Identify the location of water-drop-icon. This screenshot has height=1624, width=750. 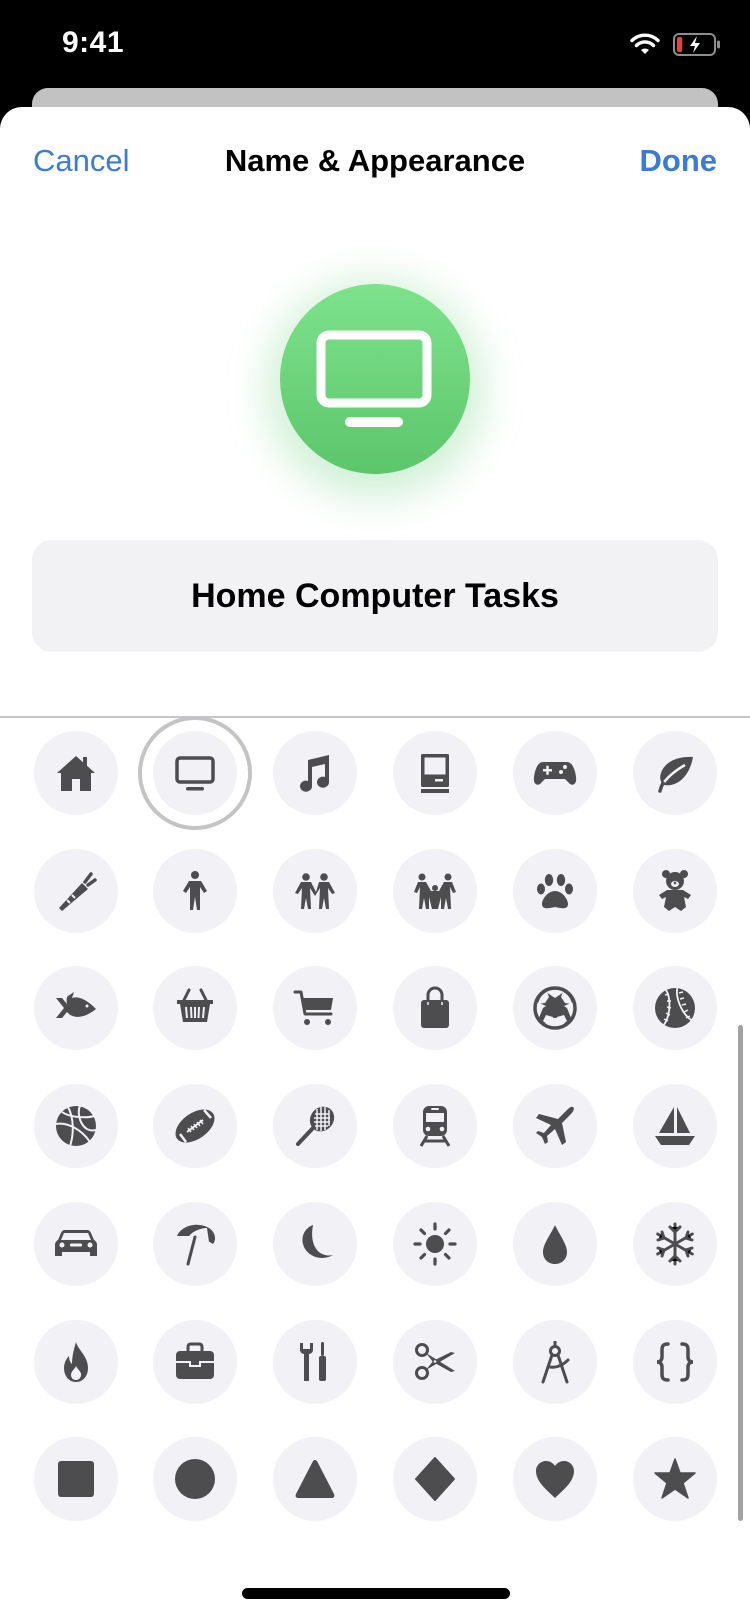
(555, 1244).